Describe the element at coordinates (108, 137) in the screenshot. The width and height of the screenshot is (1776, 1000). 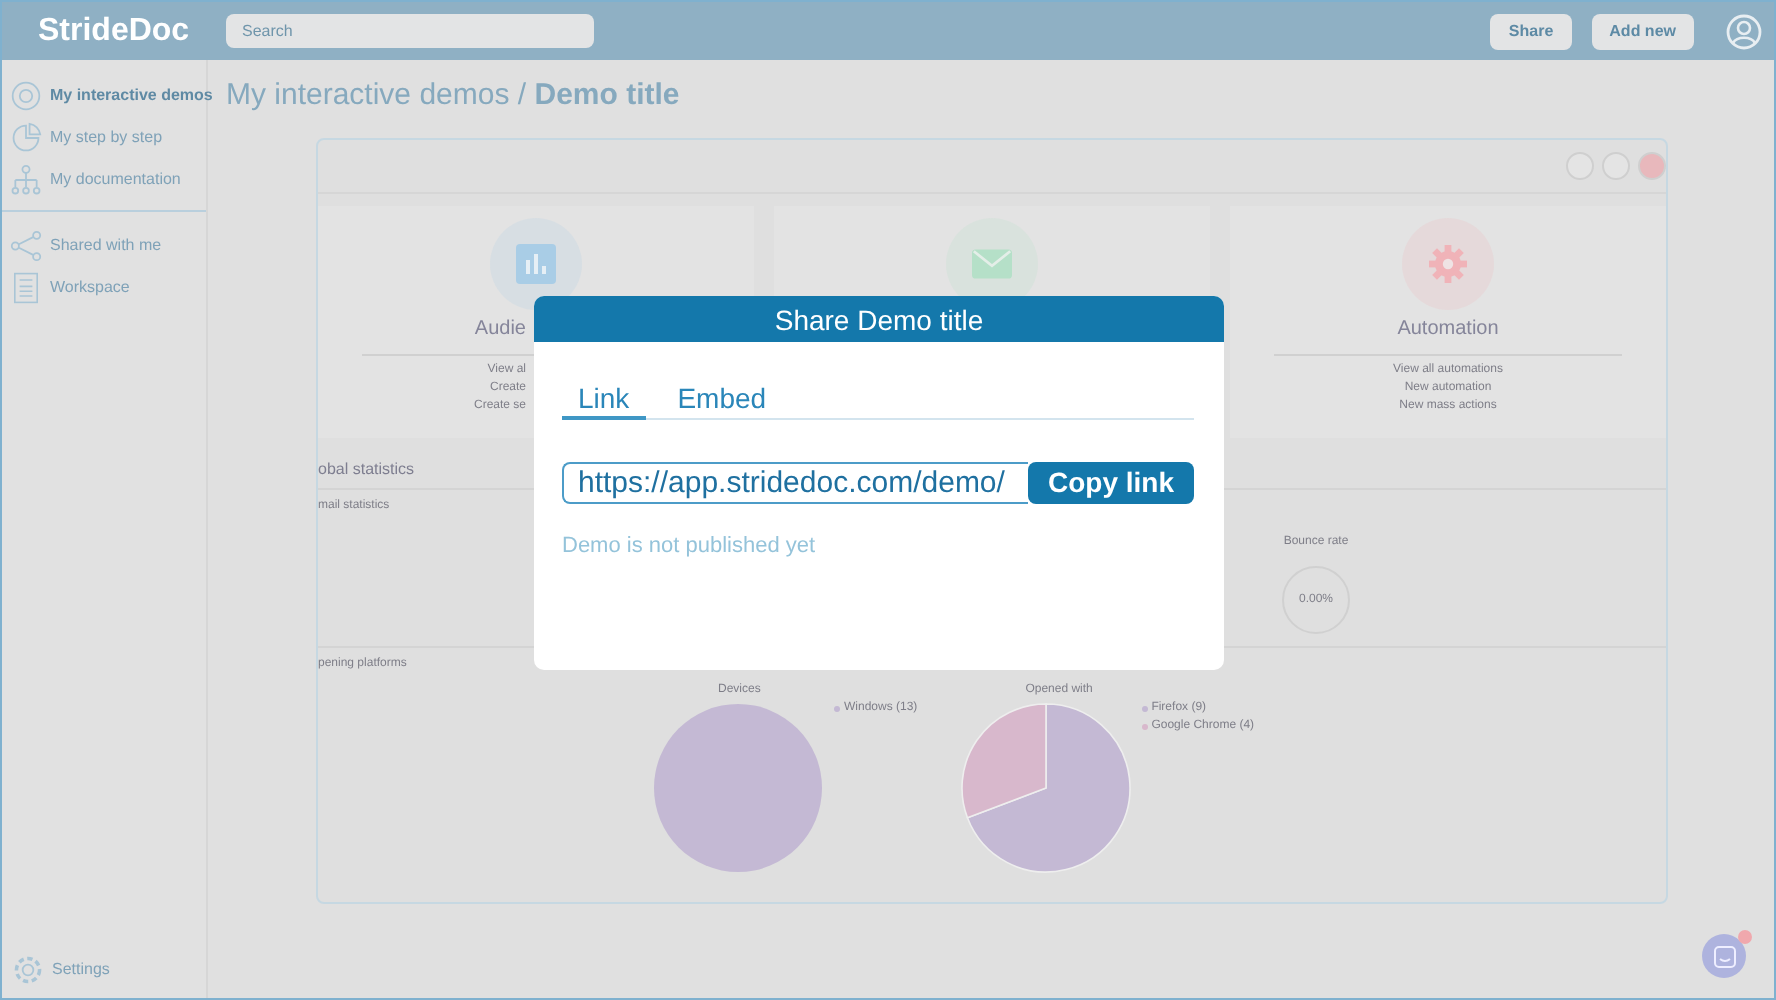
I see `sidebar-item: My step by step` at that location.